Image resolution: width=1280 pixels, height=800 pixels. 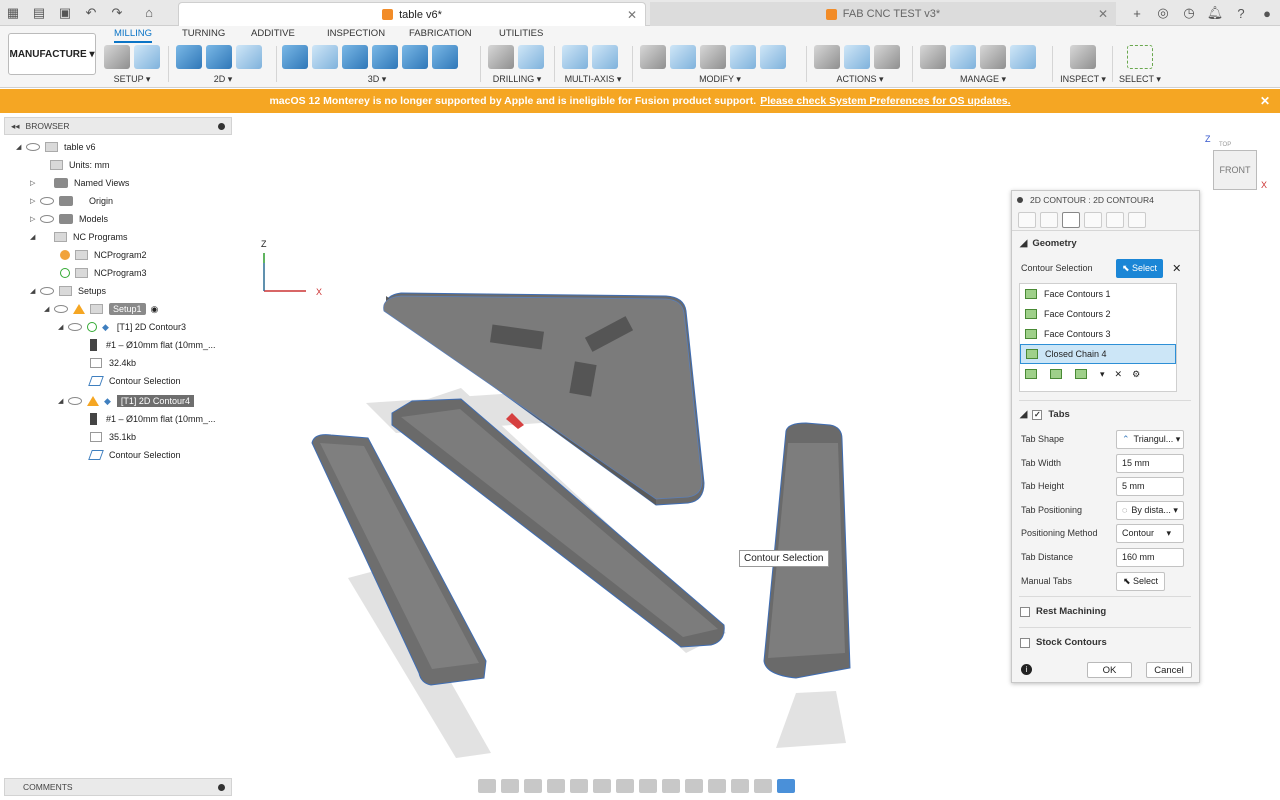 I want to click on tool-library-icon, so click(x=933, y=57).